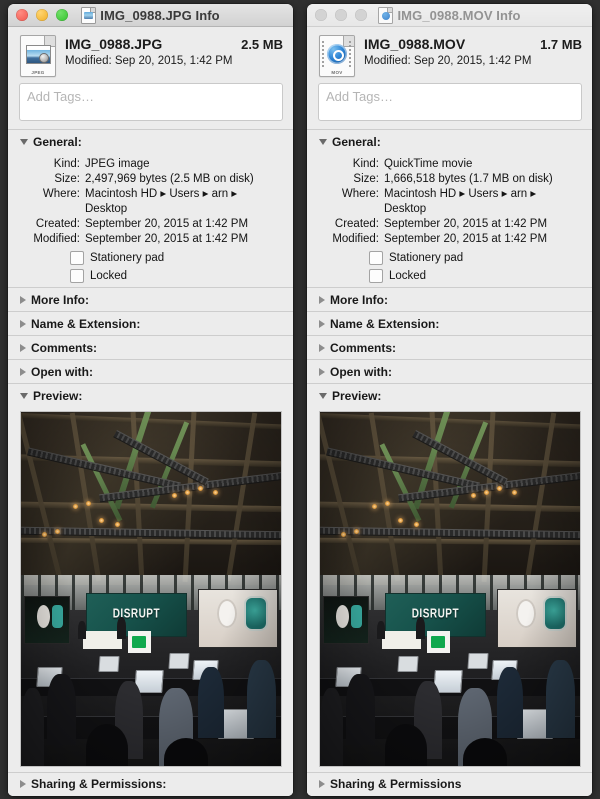  I want to click on row-value: JPEG image, so click(117, 164).